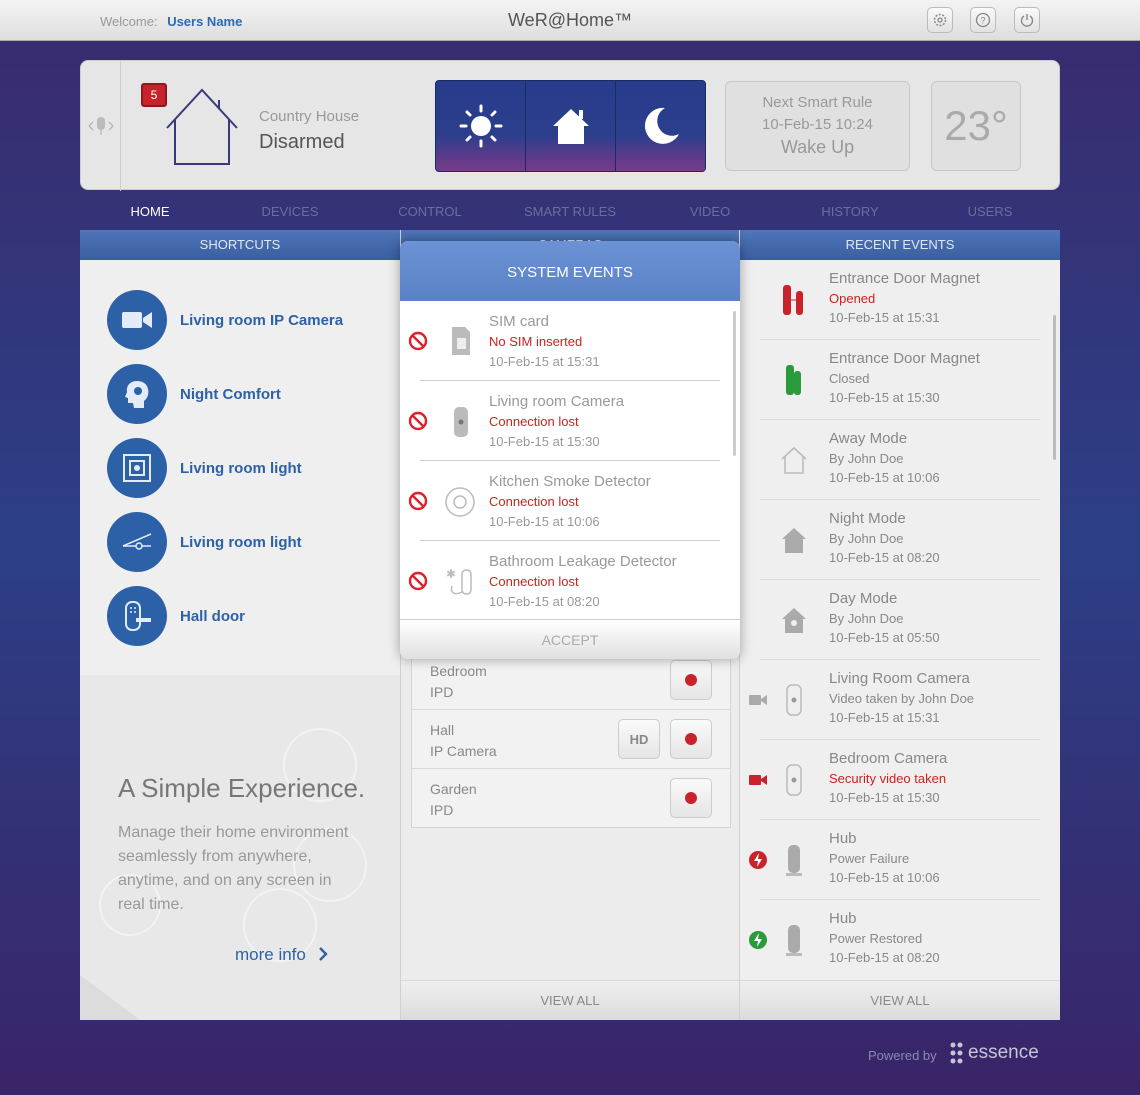 This screenshot has width=1140, height=1095. I want to click on night-mode-button, so click(660, 126).